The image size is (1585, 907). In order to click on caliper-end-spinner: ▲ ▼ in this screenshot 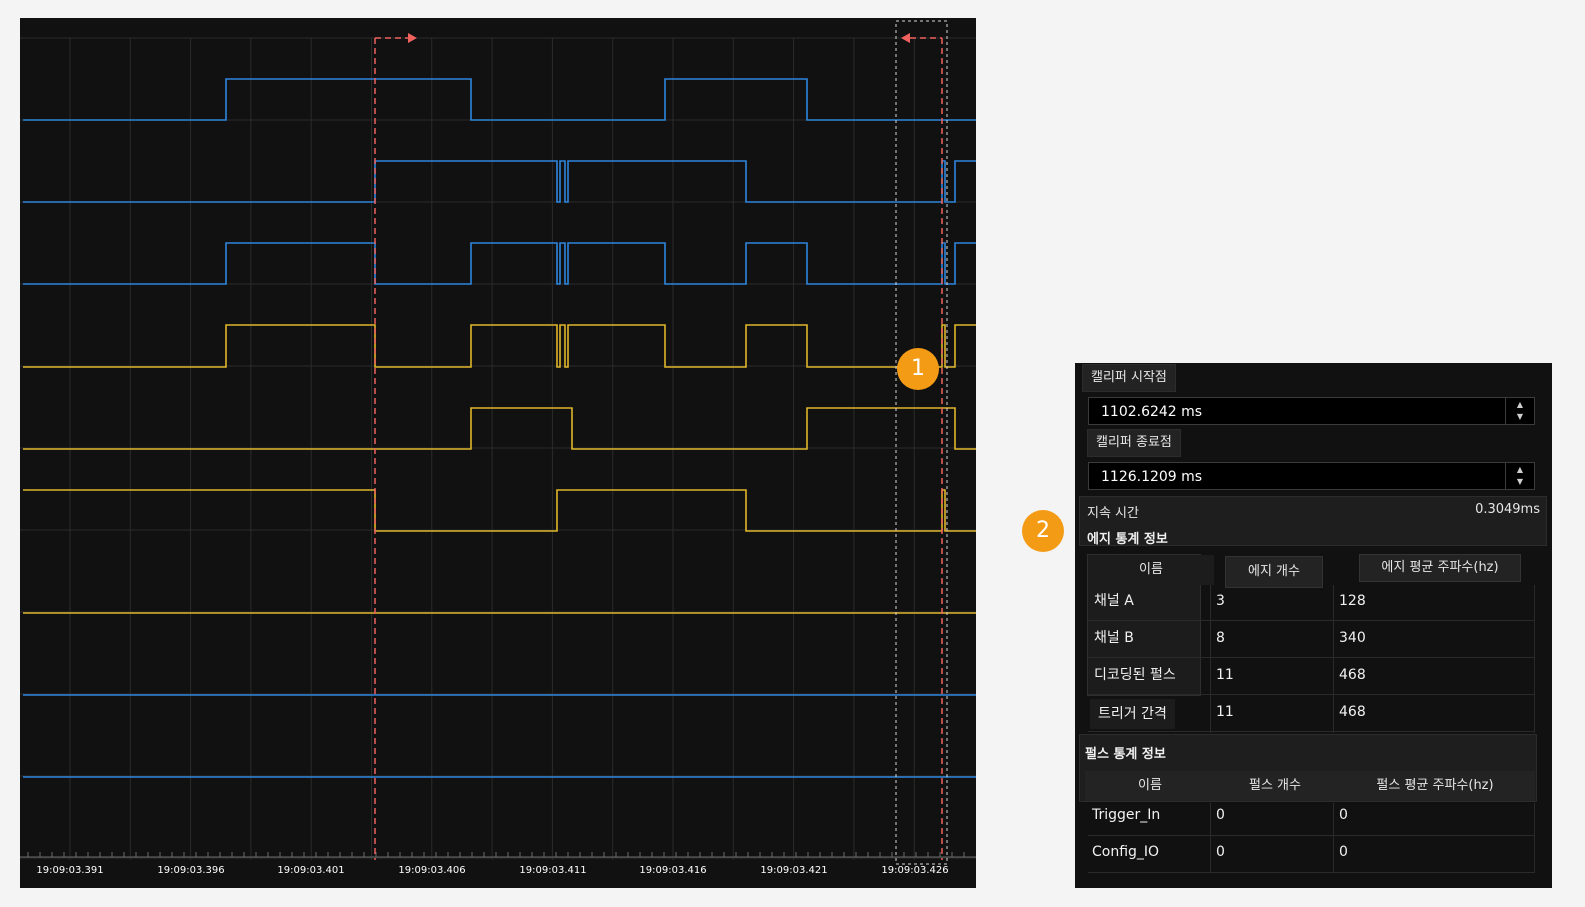, I will do `click(1519, 476)`.